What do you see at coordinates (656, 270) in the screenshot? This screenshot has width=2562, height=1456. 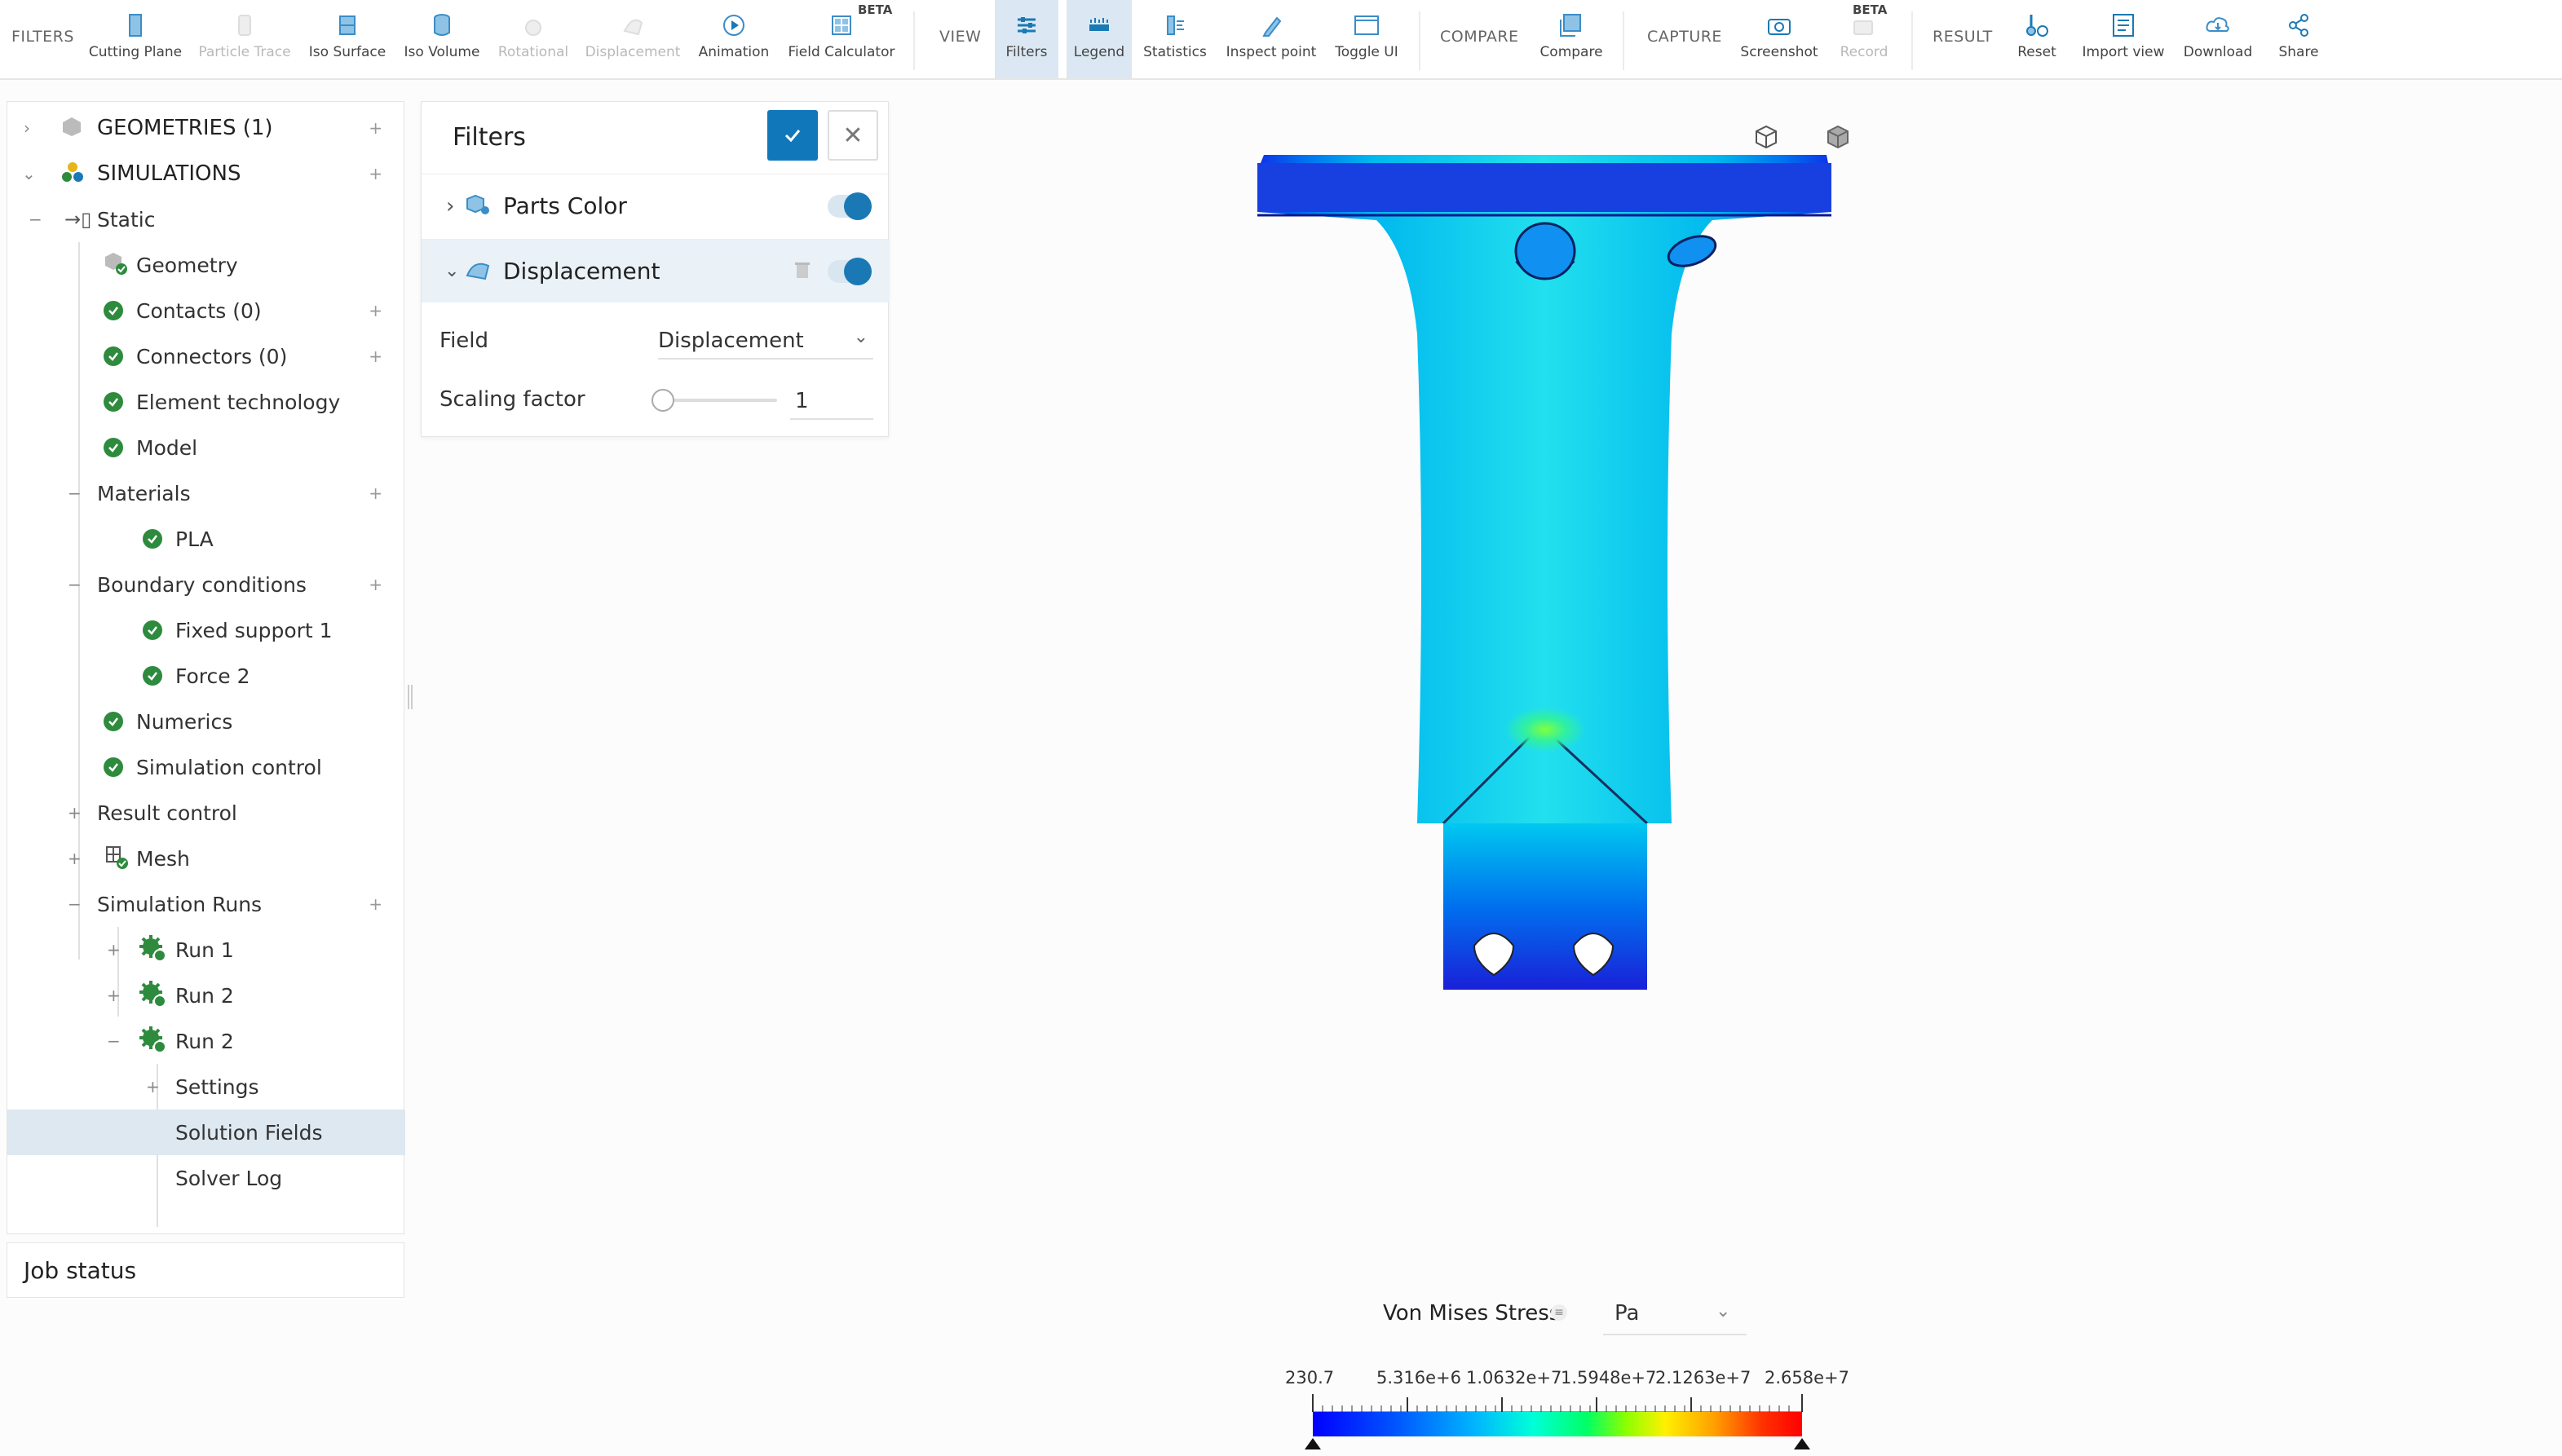 I see `filter-displacement: ⌄ Displacement` at bounding box center [656, 270].